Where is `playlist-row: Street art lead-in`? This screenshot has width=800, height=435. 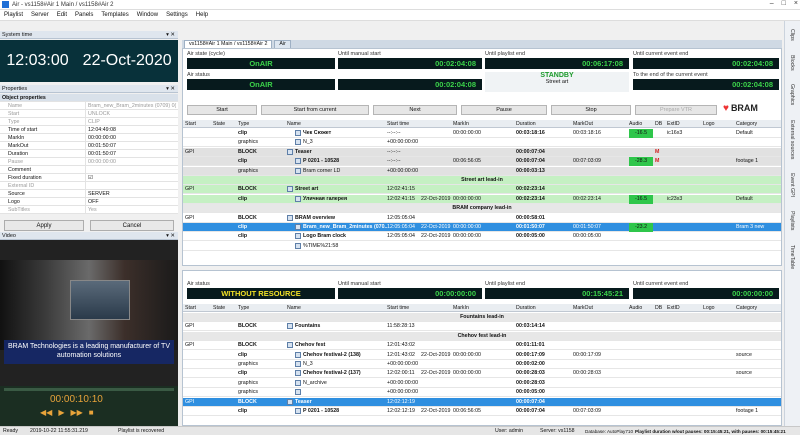
playlist-row: Street art lead-in is located at coordinates (482, 180).